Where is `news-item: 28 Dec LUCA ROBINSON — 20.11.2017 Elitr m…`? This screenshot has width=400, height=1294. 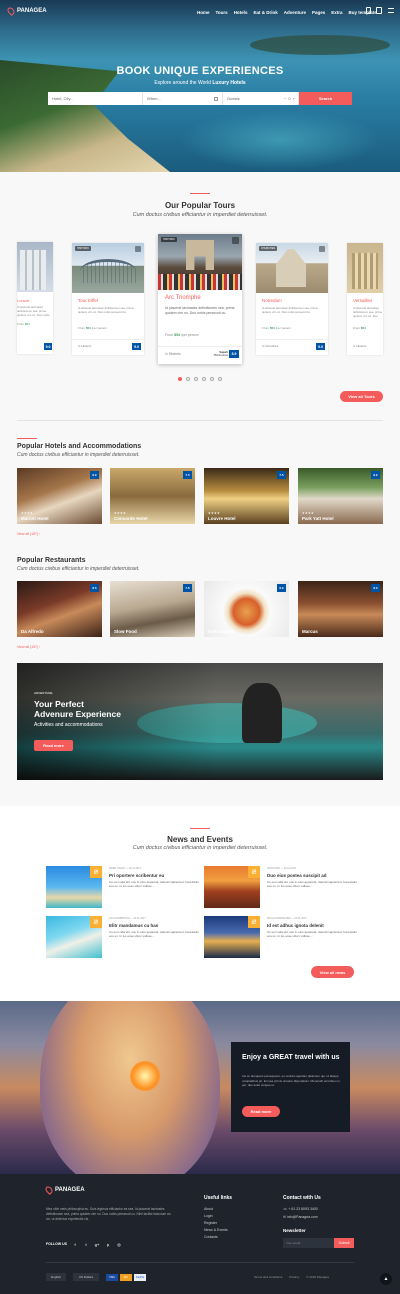 news-item: 28 Dec LUCA ROBINSON — 20.11.2017 Elitr m… is located at coordinates (126, 937).